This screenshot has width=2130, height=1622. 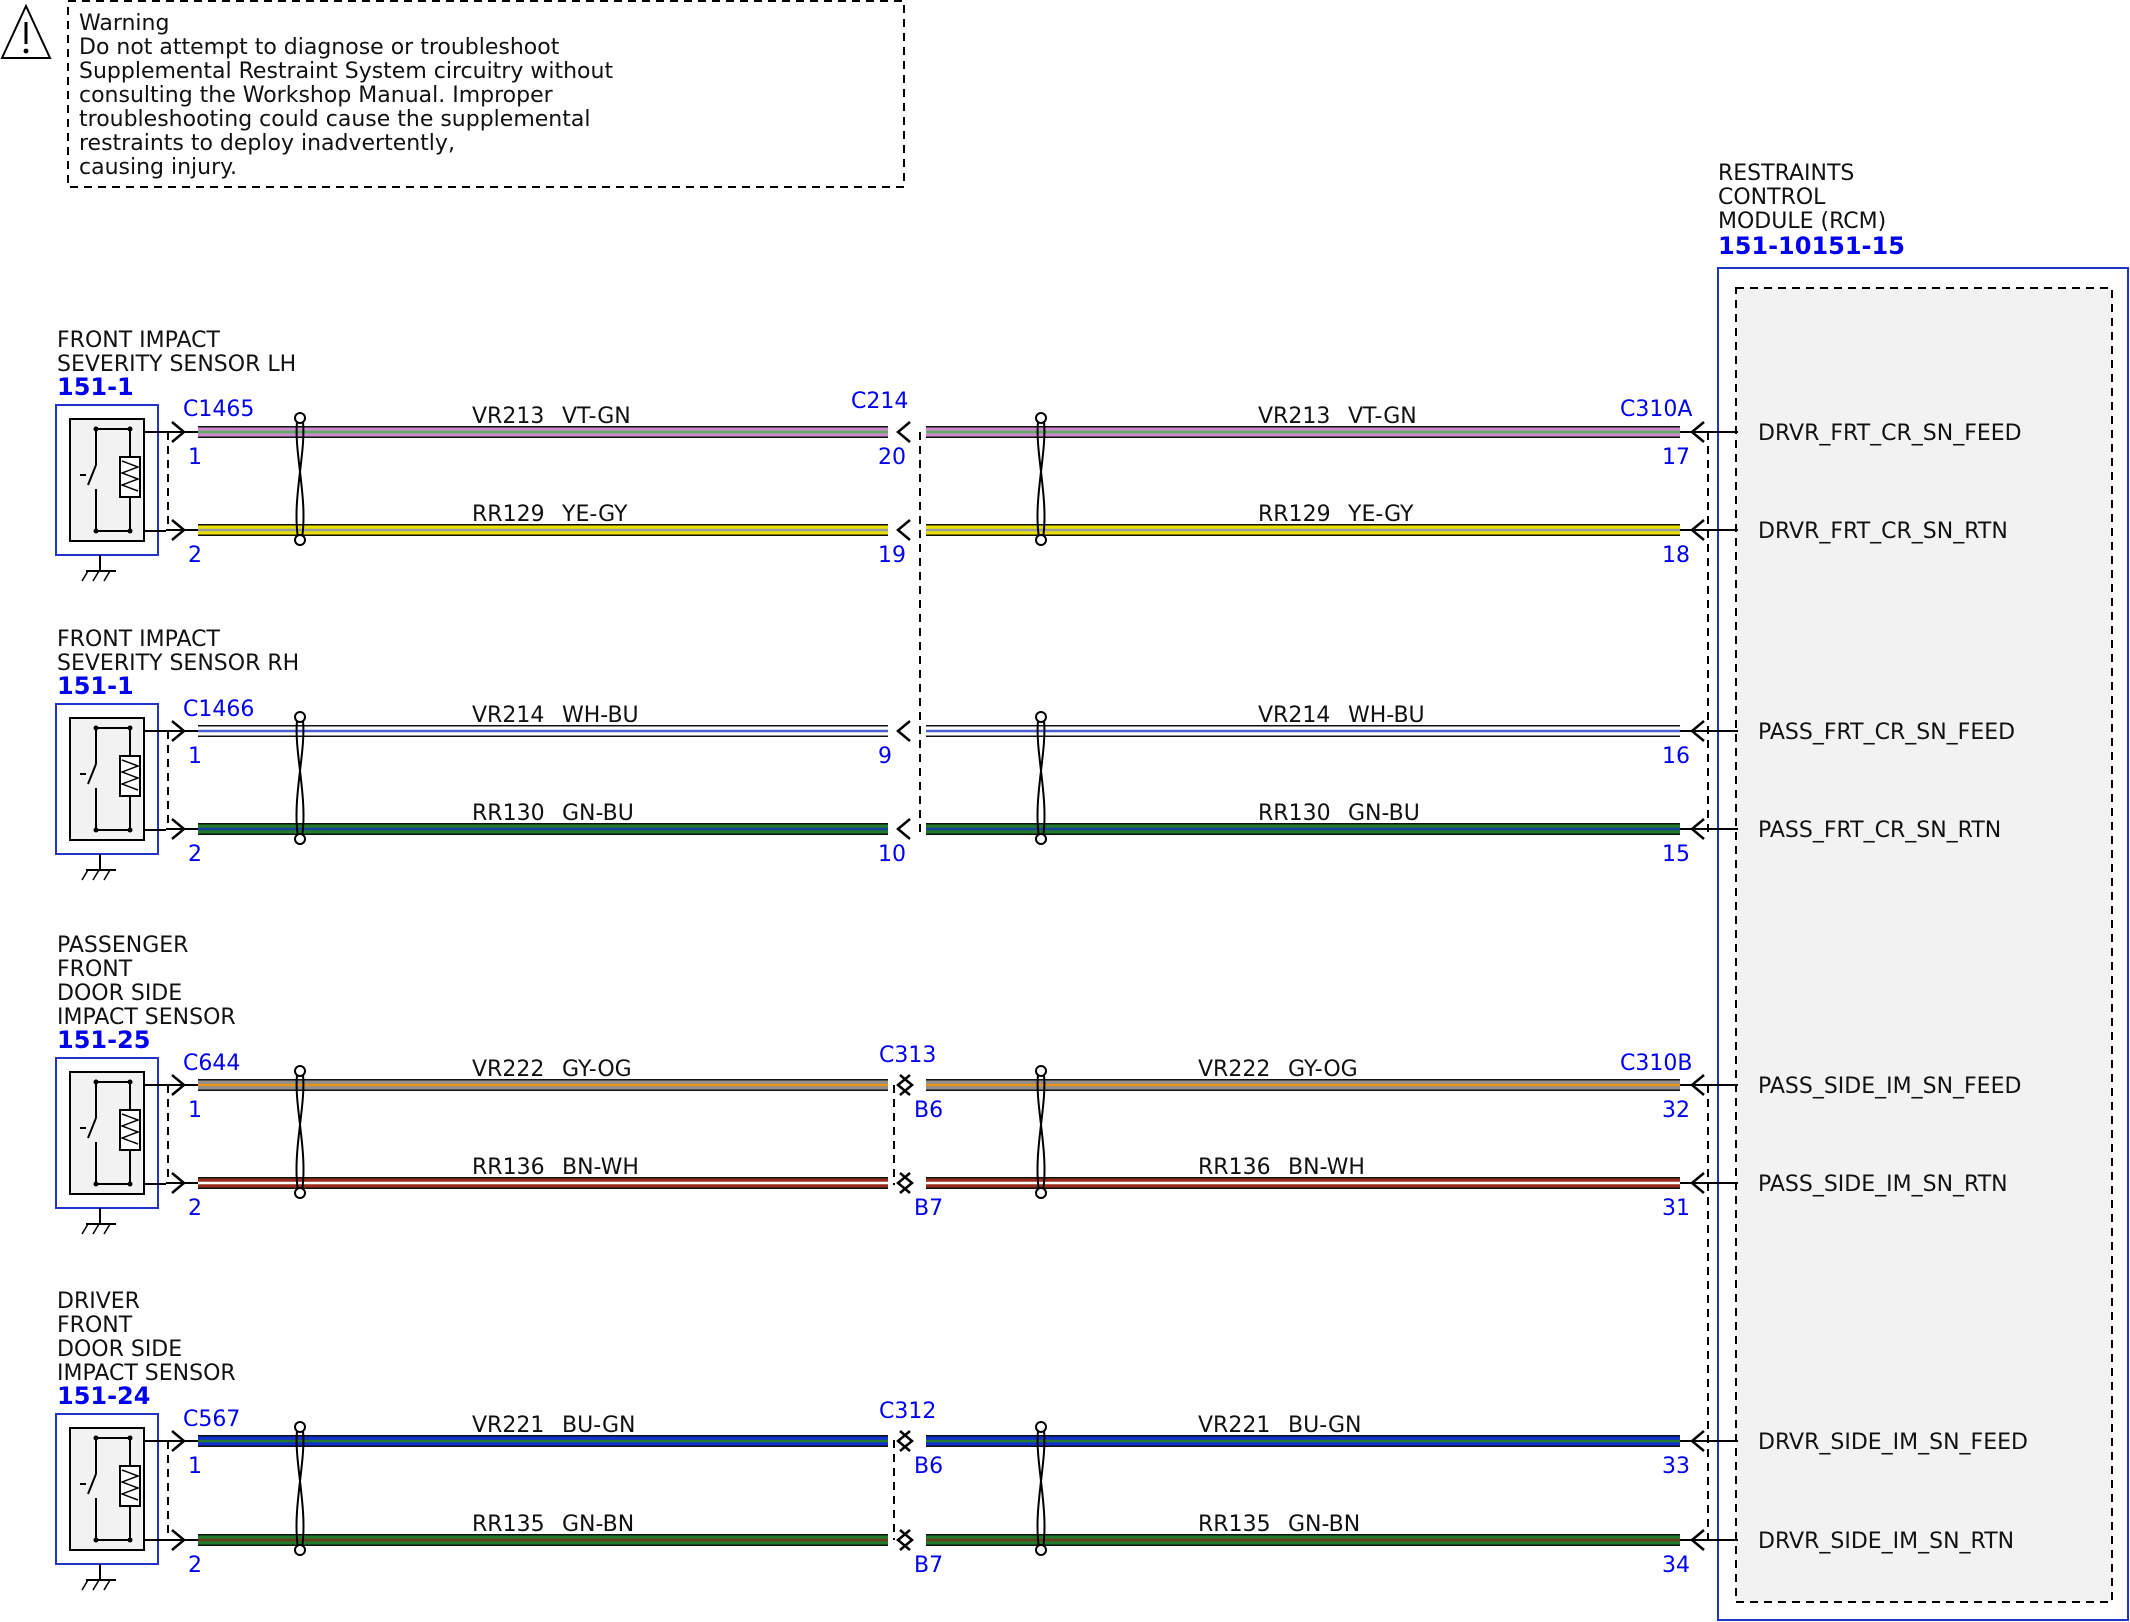 What do you see at coordinates (907, 986) in the screenshot?
I see `inline-connector-links` at bounding box center [907, 986].